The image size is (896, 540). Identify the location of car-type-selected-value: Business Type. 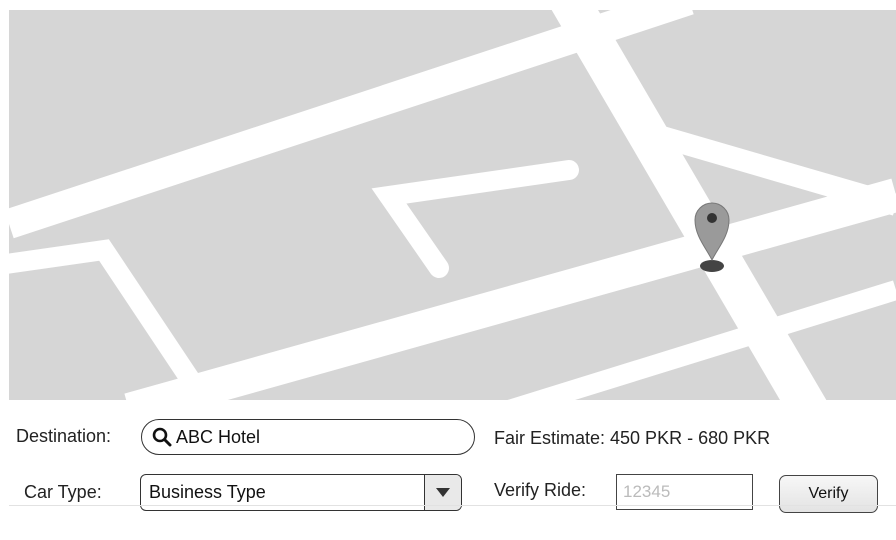
(207, 492).